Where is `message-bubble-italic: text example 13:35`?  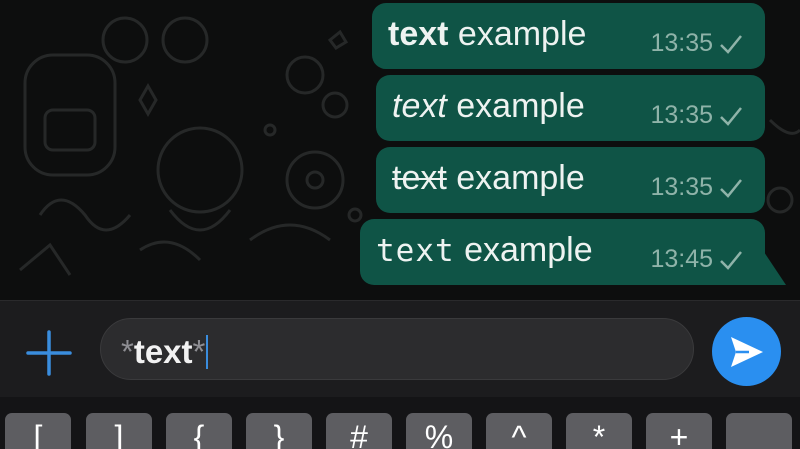
message-bubble-italic: text example 13:35 is located at coordinates (570, 108).